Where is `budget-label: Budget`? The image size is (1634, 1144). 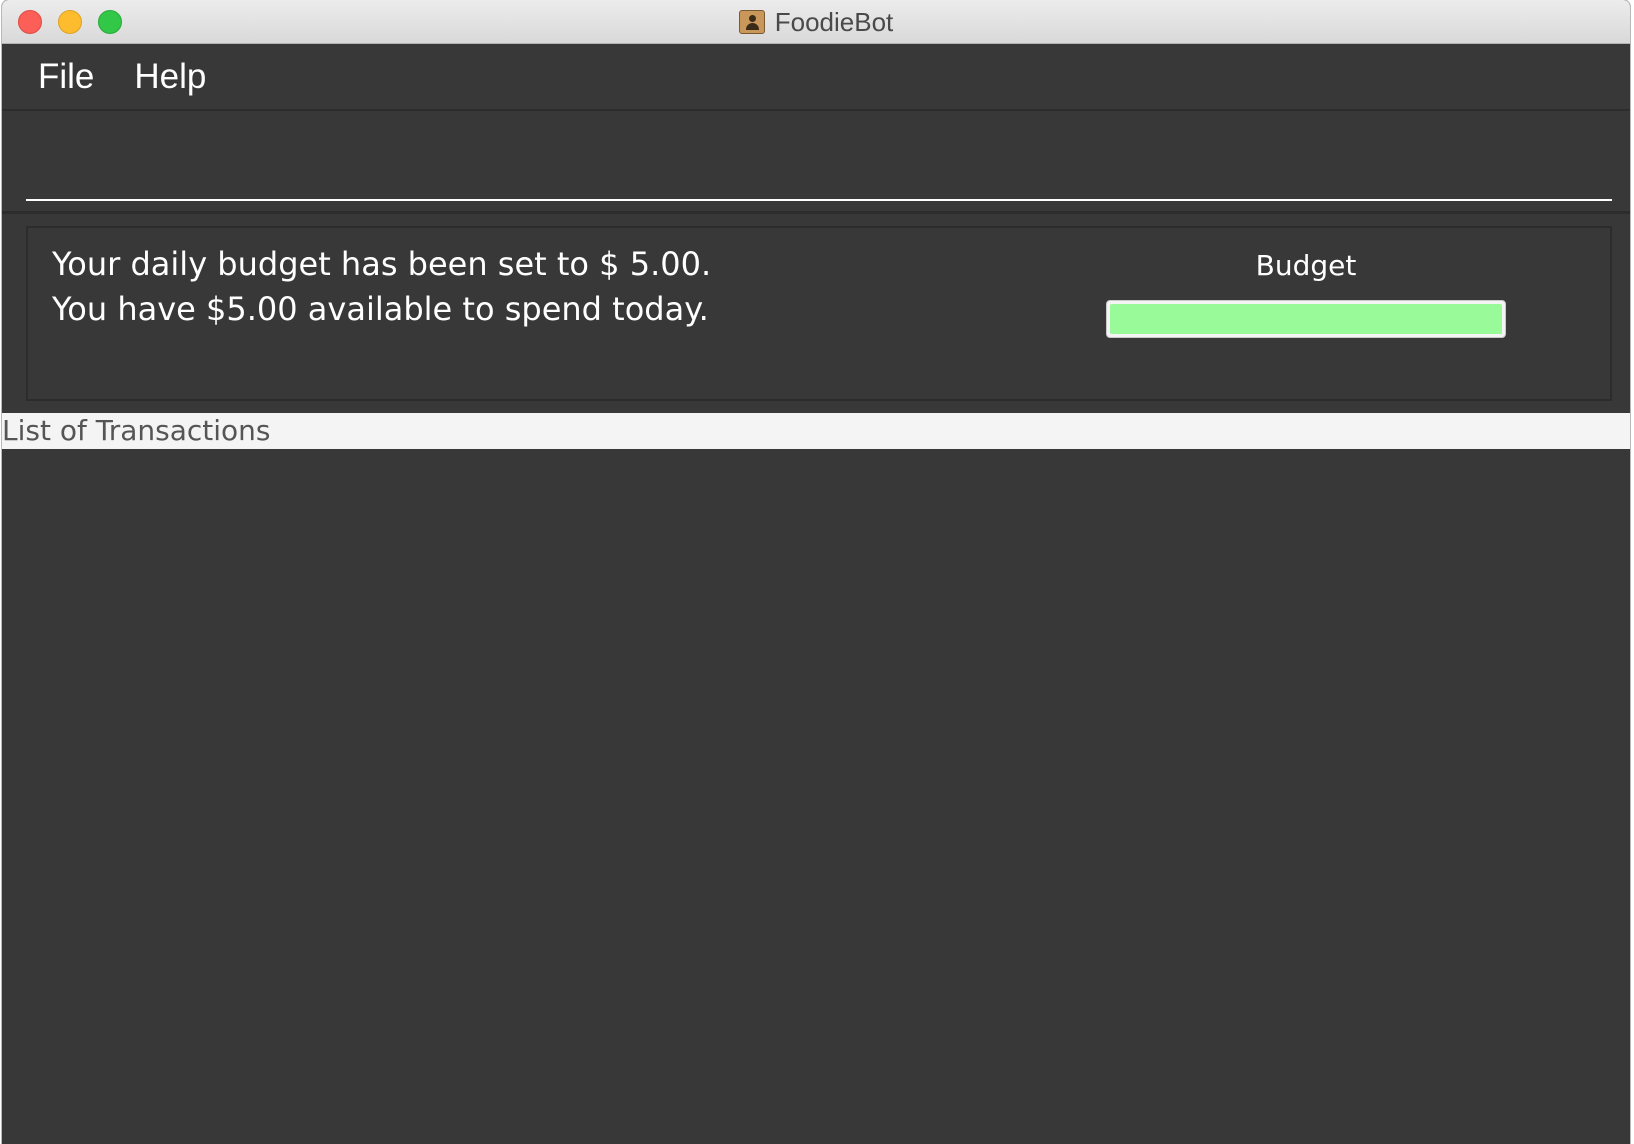
budget-label: Budget is located at coordinates (1306, 265).